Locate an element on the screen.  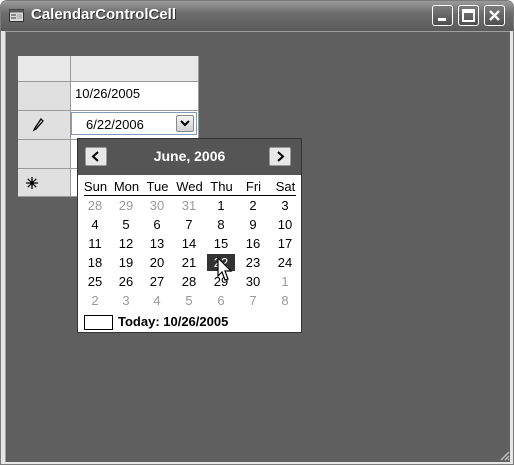
pencil-icon is located at coordinates (38, 125).